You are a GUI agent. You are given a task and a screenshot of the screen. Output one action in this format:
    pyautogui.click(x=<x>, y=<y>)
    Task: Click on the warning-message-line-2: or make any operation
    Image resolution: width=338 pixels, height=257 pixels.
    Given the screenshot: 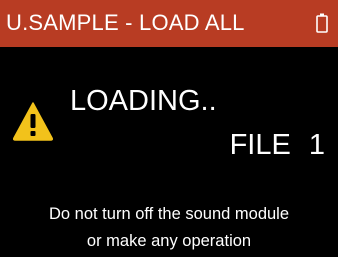 What is the action you would take?
    pyautogui.click(x=169, y=241)
    